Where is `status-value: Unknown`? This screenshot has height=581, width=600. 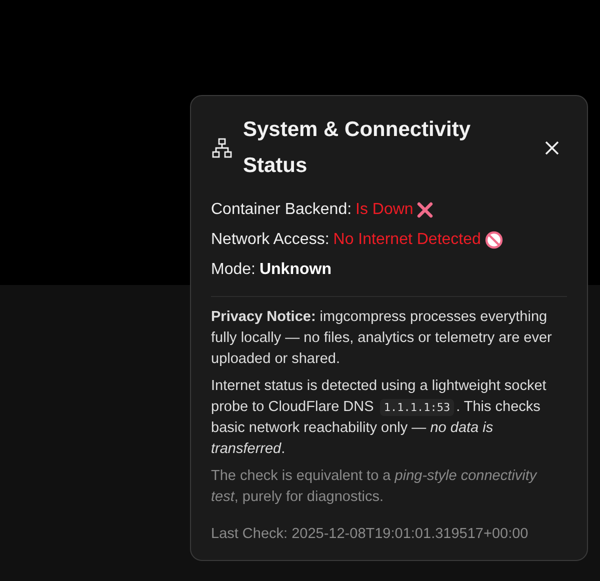
status-value: Unknown is located at coordinates (295, 270).